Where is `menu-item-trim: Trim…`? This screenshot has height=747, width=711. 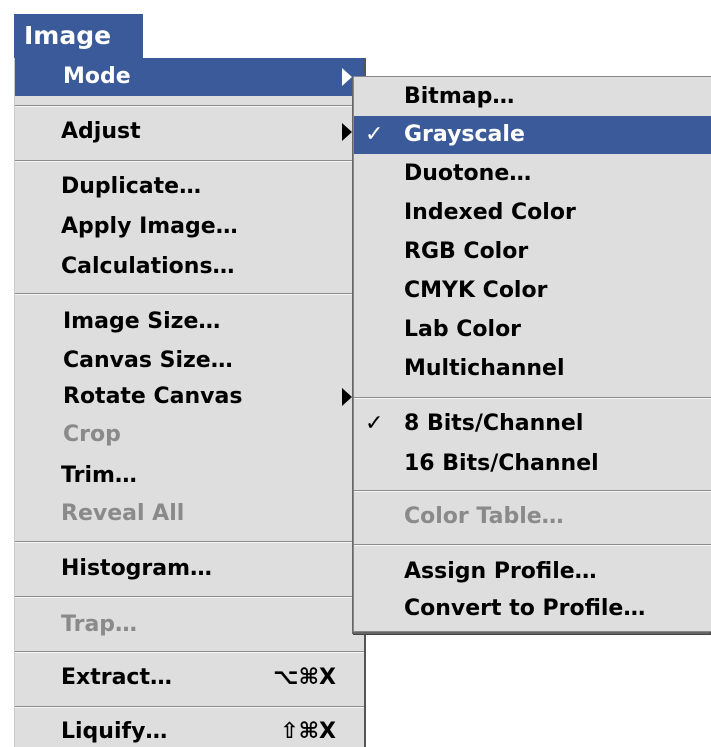
menu-item-trim: Trim… is located at coordinates (189, 476).